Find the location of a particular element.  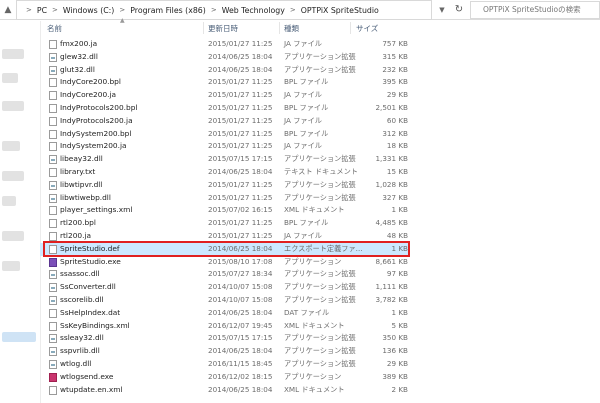

file-type: テキスト ドキュメント is located at coordinates (321, 171).